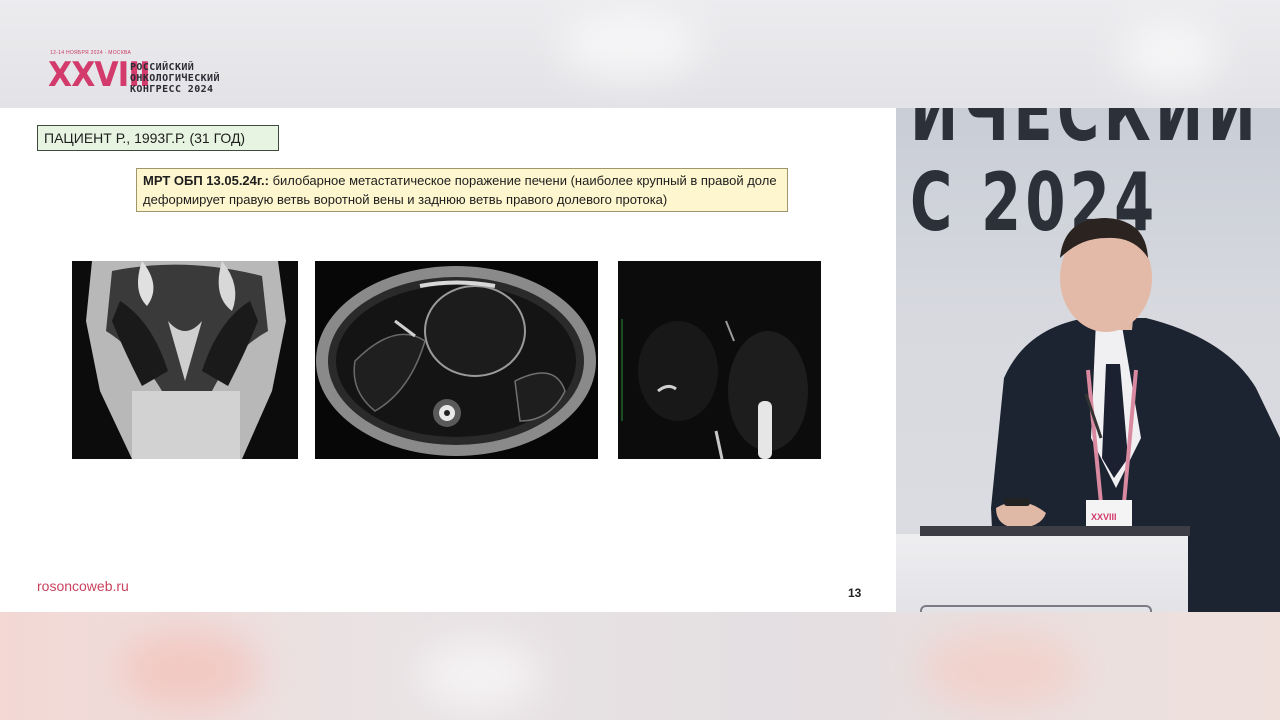 The image size is (1280, 720). What do you see at coordinates (1042, 573) in the screenshot?
I see `podium` at bounding box center [1042, 573].